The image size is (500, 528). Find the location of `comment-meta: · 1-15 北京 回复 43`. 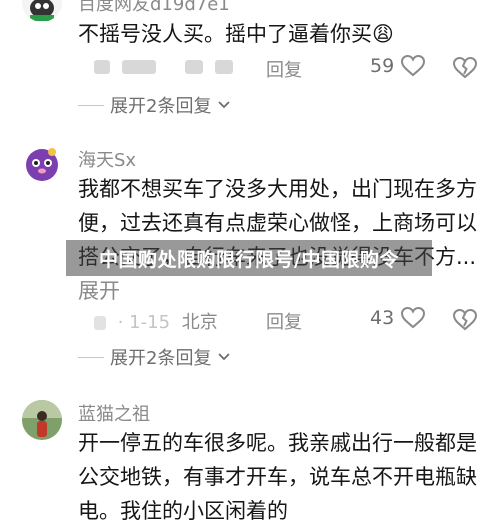

comment-meta: · 1-15 北京 回复 43 is located at coordinates (289, 321).